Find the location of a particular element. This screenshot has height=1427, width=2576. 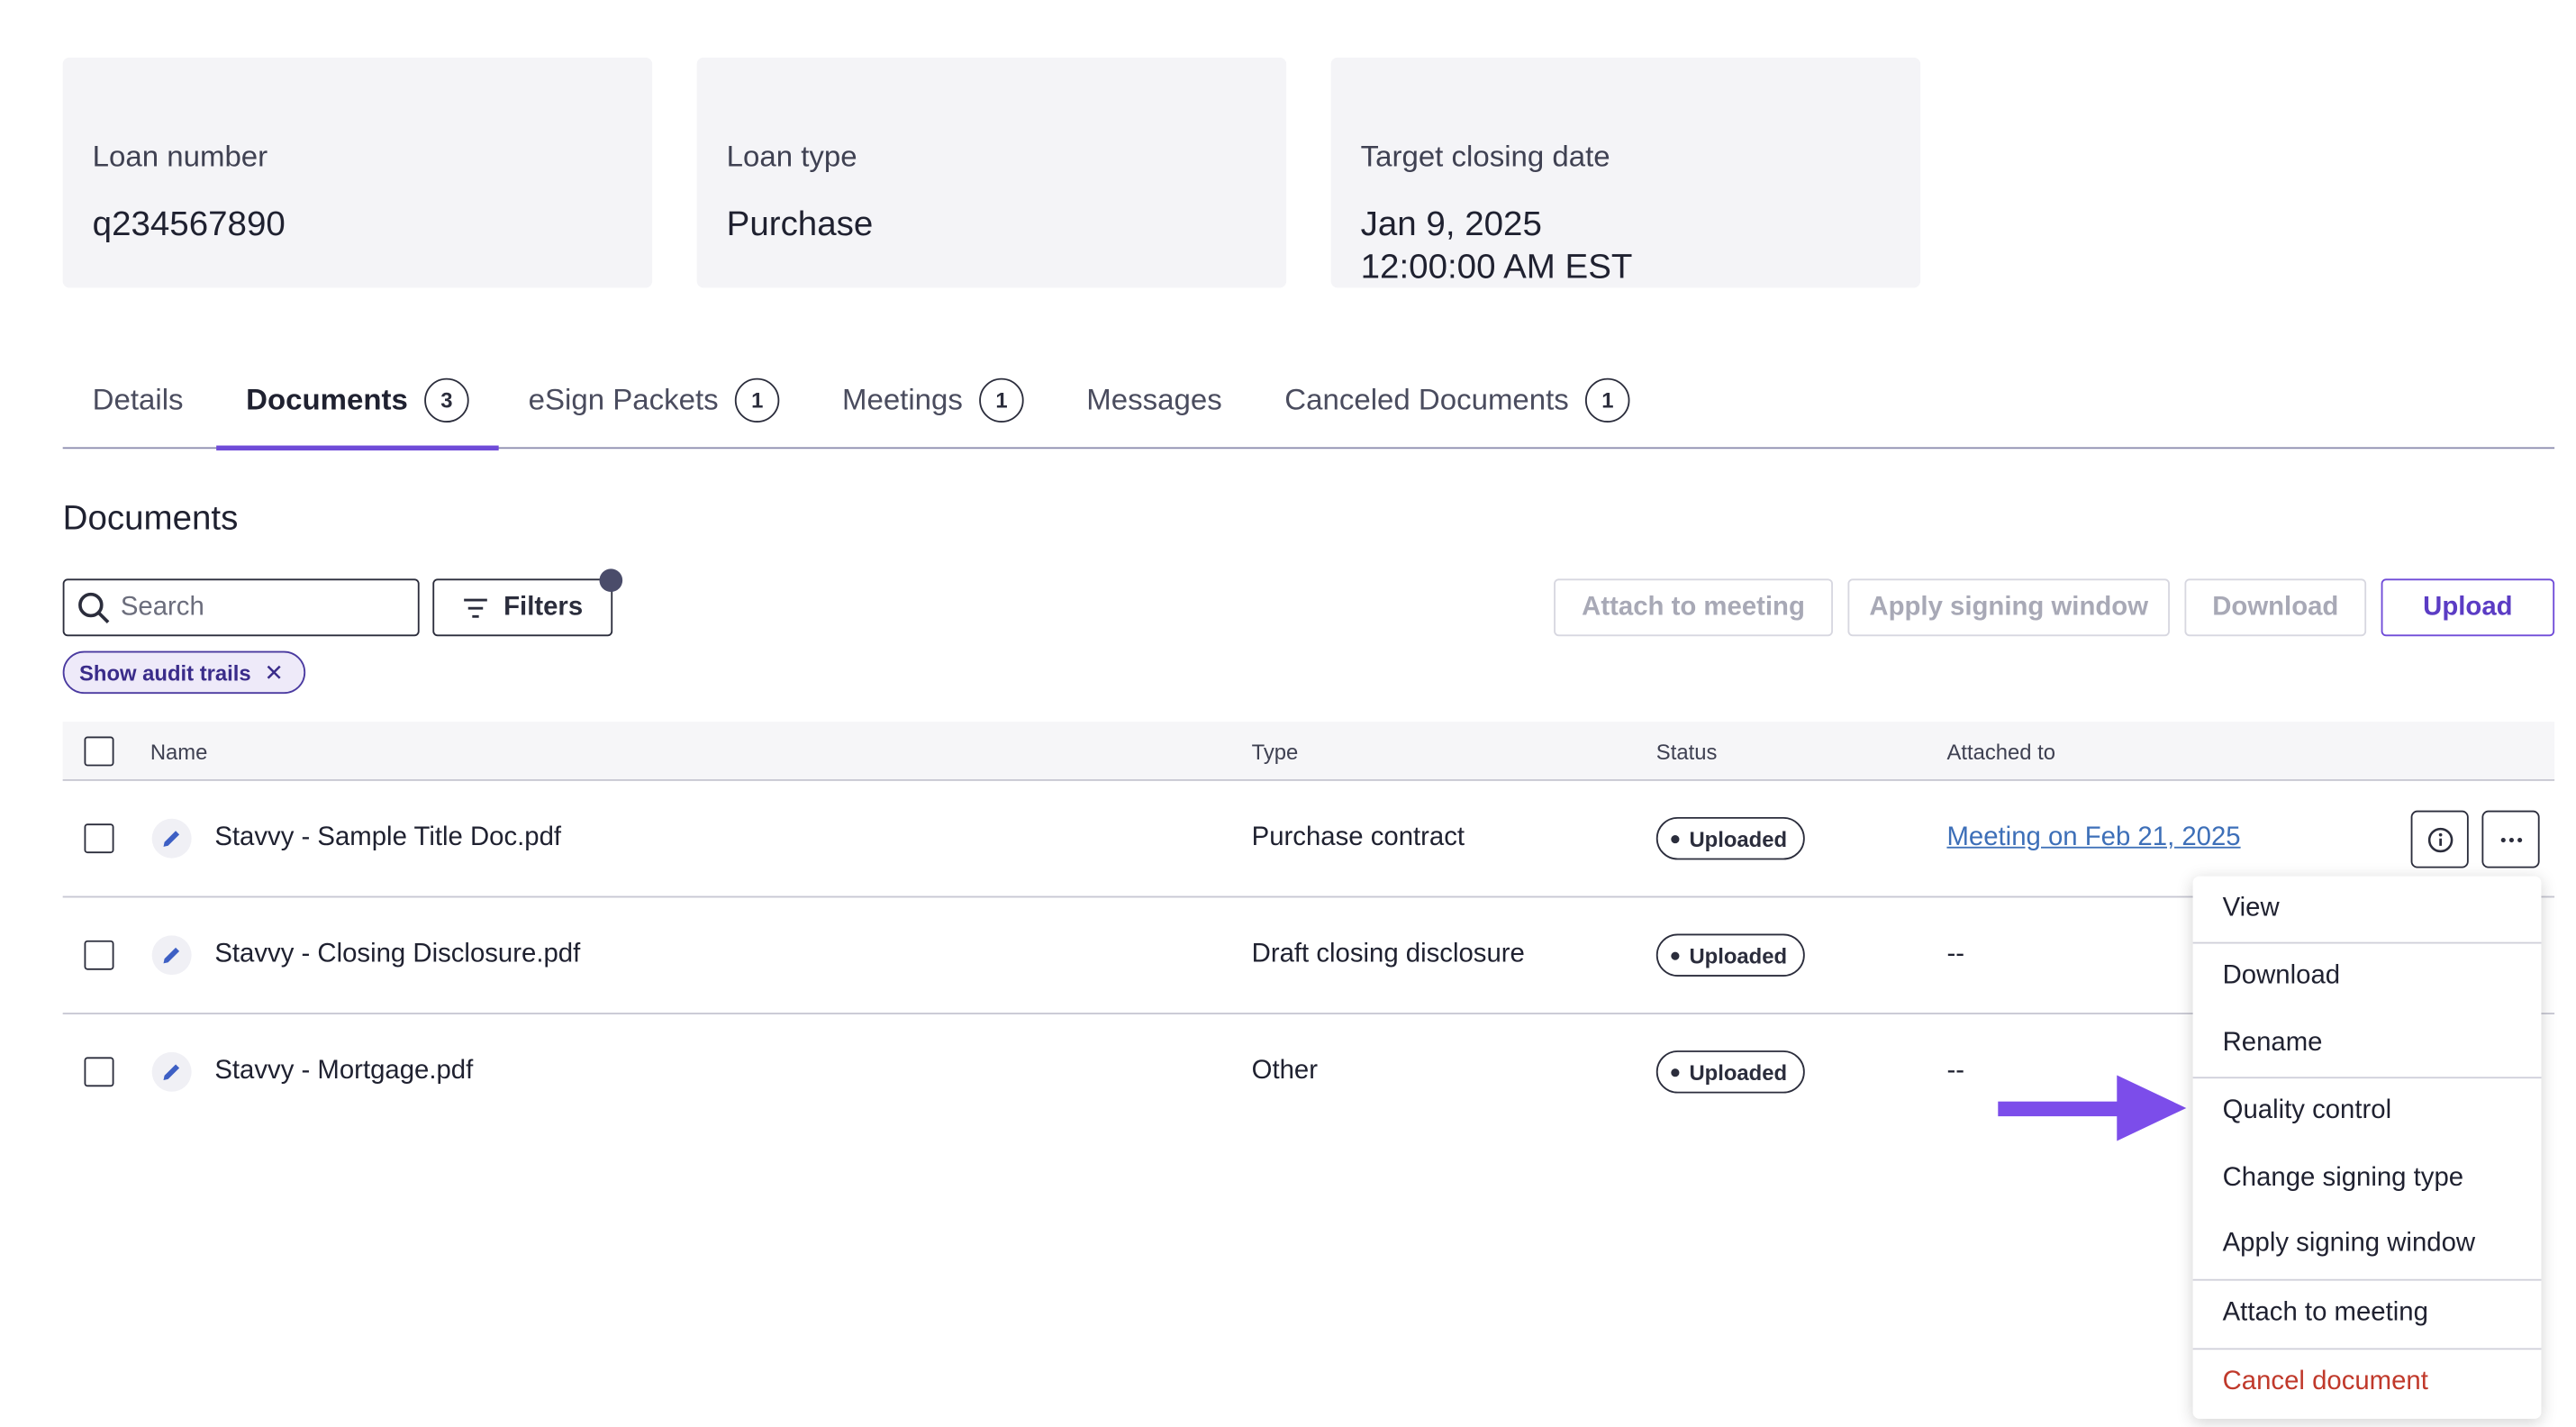

ellipsis-icon is located at coordinates (2510, 839).